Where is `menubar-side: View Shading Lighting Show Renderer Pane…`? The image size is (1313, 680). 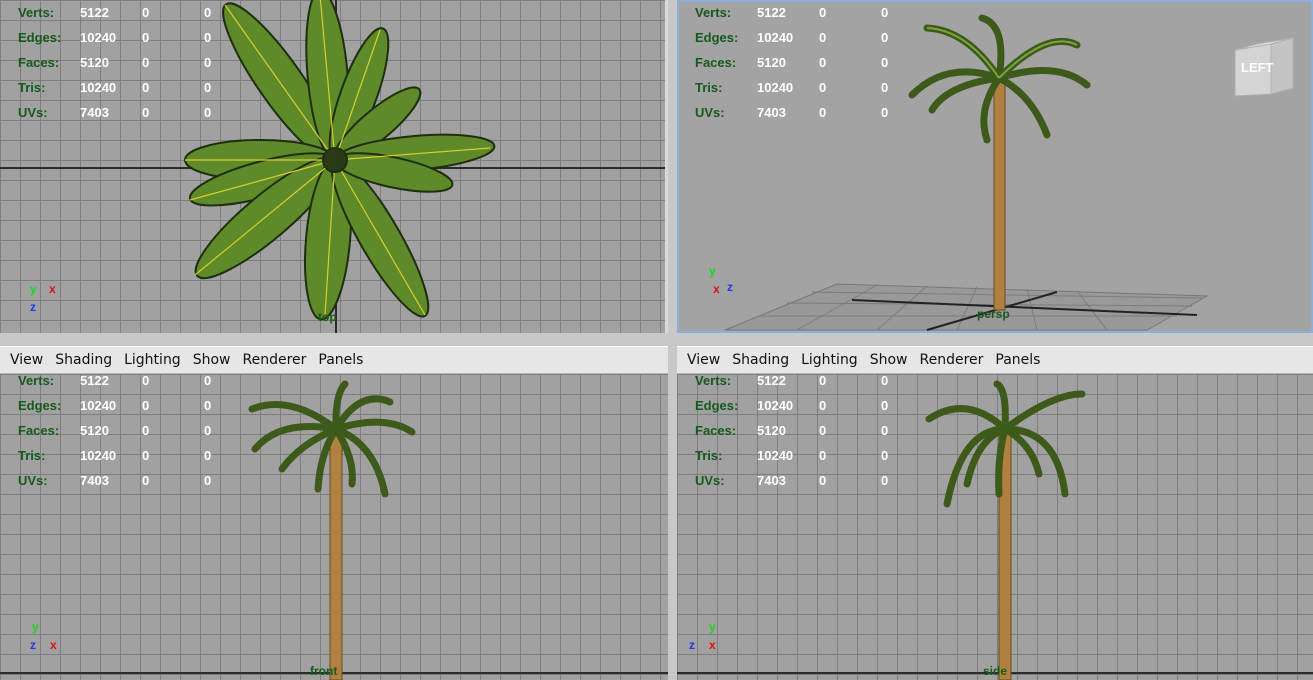 menubar-side: View Shading Lighting Show Renderer Pane… is located at coordinates (995, 360).